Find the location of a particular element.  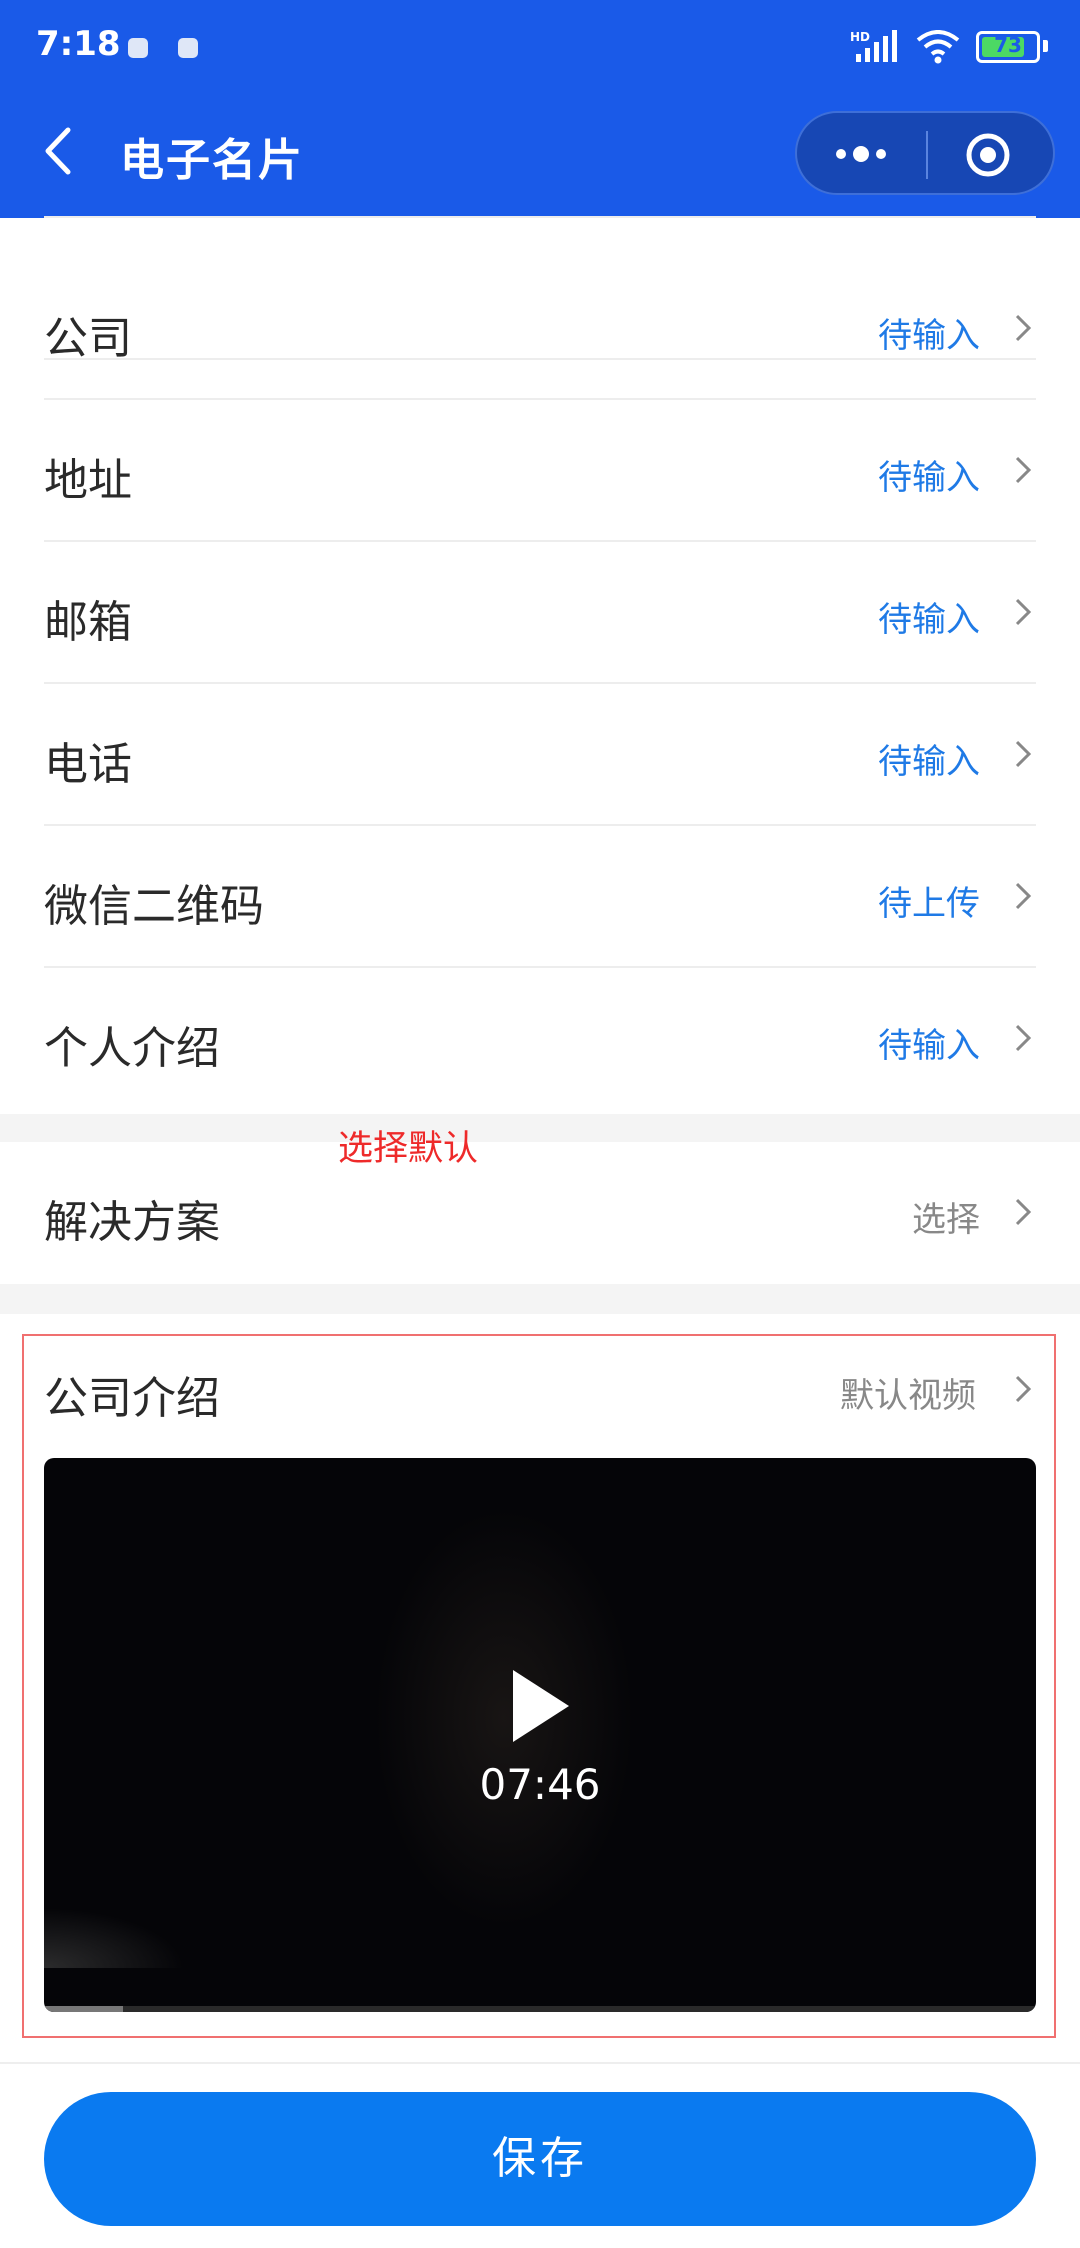

battery-icon: 73 is located at coordinates (1008, 47).